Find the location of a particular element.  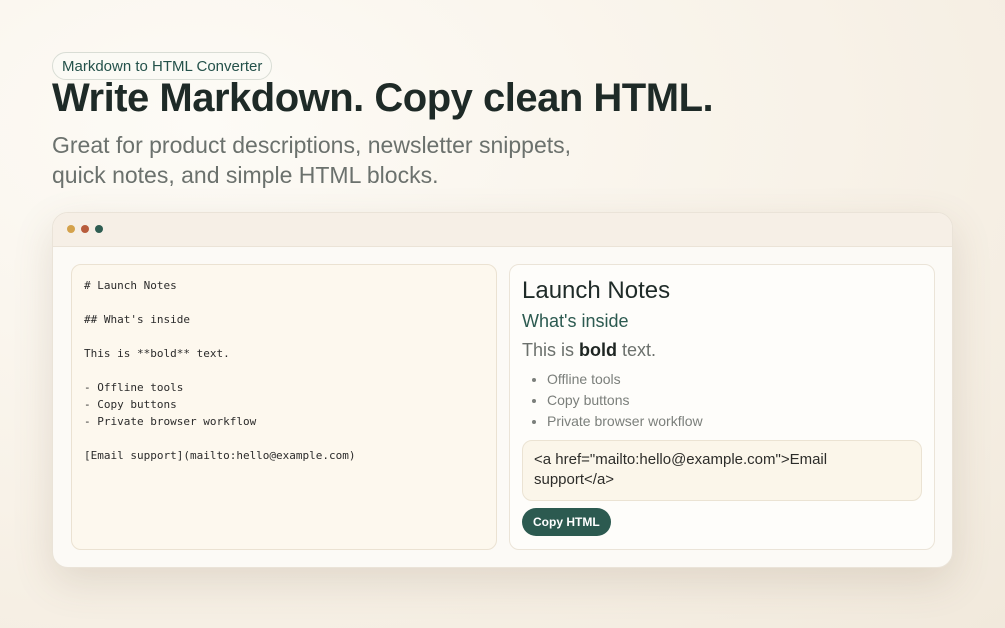

window-dot-green is located at coordinates (99, 229).